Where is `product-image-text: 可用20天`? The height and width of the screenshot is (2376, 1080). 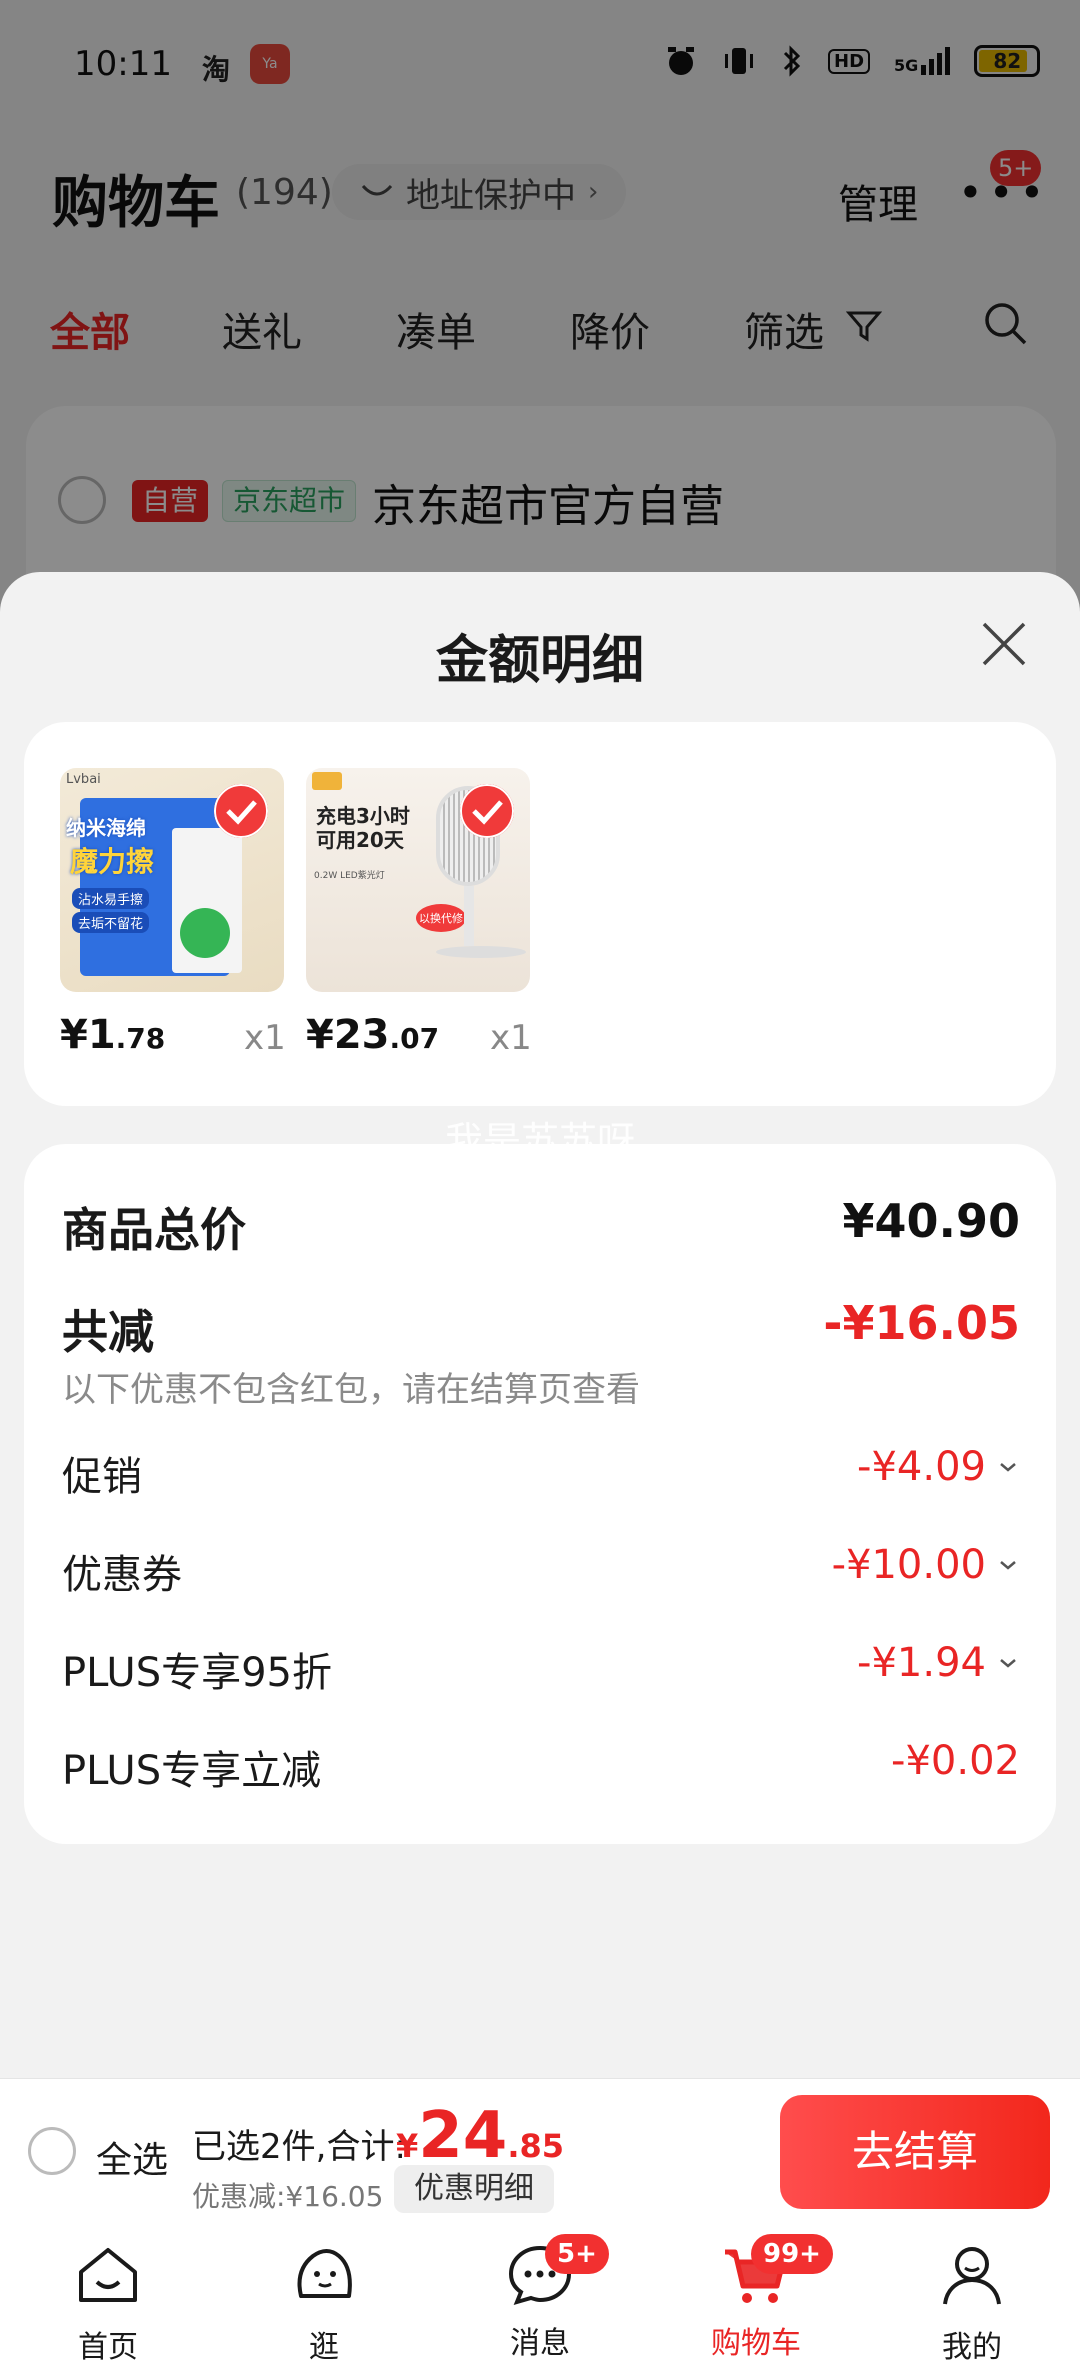
product-image-text: 可用20天 is located at coordinates (360, 840).